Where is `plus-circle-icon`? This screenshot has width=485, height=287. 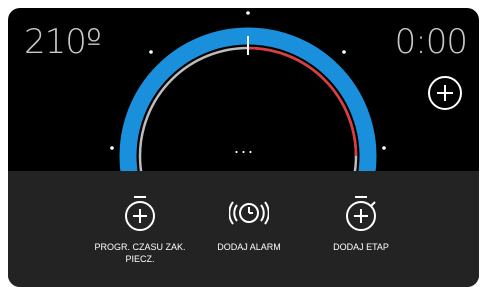
plus-circle-icon is located at coordinates (445, 93).